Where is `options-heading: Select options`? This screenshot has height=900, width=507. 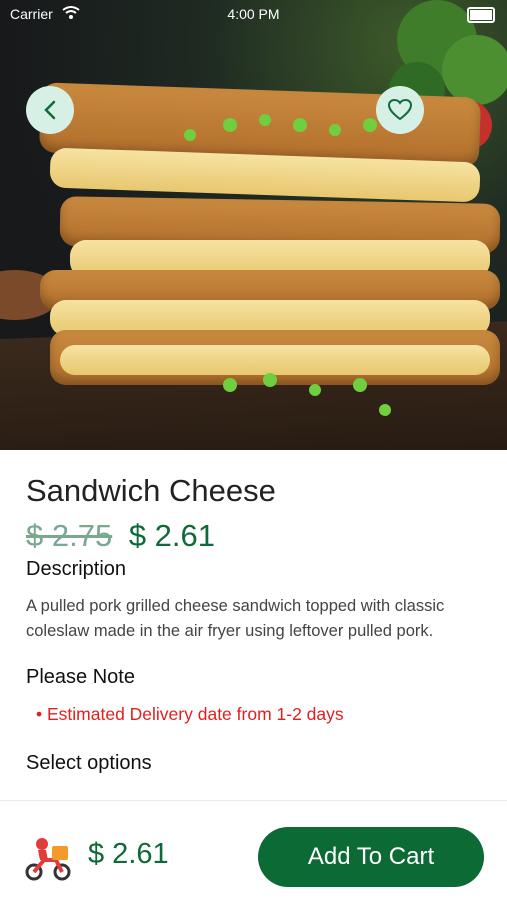
options-heading: Select options is located at coordinates (89, 763).